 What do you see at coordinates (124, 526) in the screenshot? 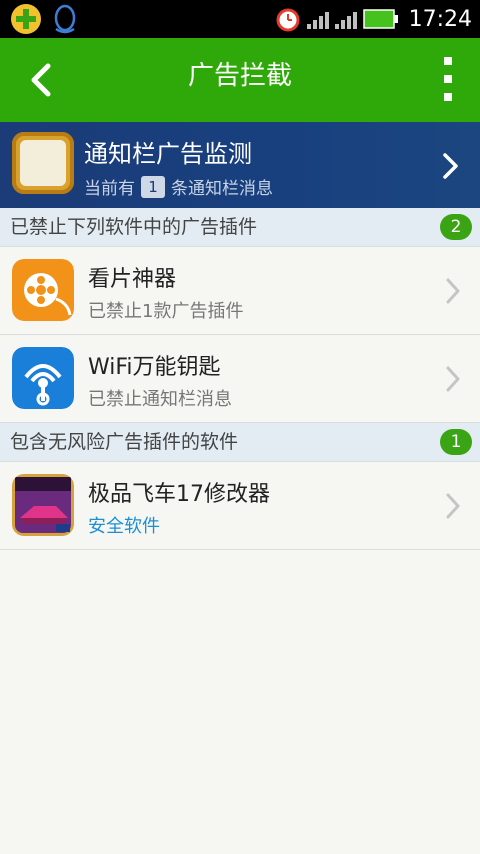
I see `app-status: 安全软件` at bounding box center [124, 526].